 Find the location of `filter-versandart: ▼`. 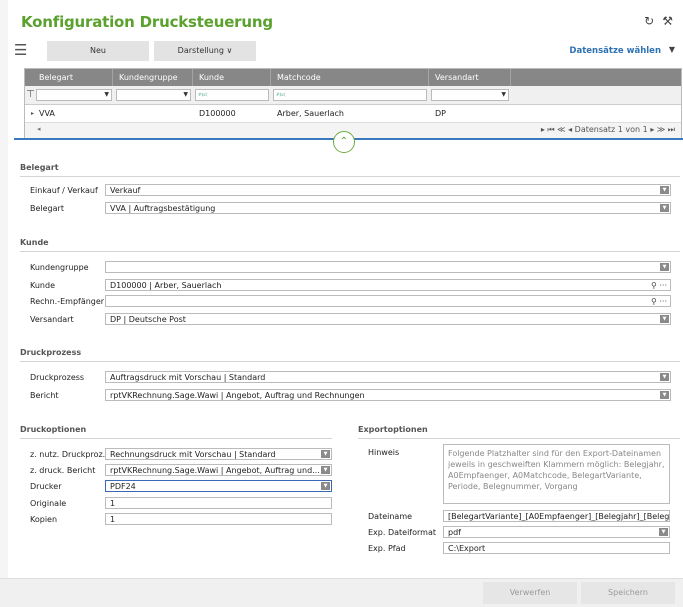

filter-versandart: ▼ is located at coordinates (470, 95).